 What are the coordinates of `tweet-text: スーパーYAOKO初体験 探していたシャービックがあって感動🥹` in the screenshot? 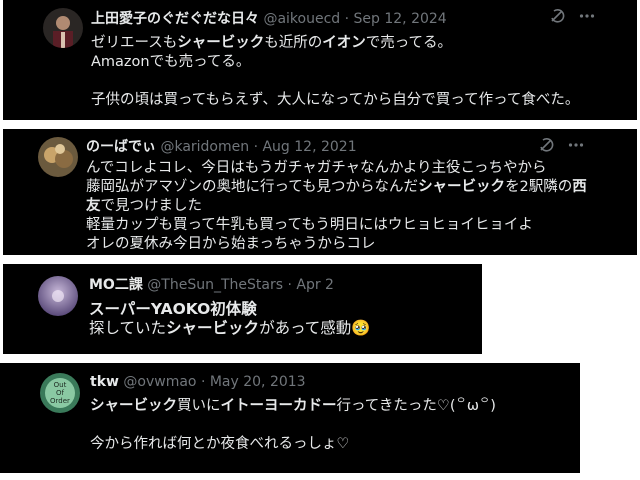 It's located at (230, 318).